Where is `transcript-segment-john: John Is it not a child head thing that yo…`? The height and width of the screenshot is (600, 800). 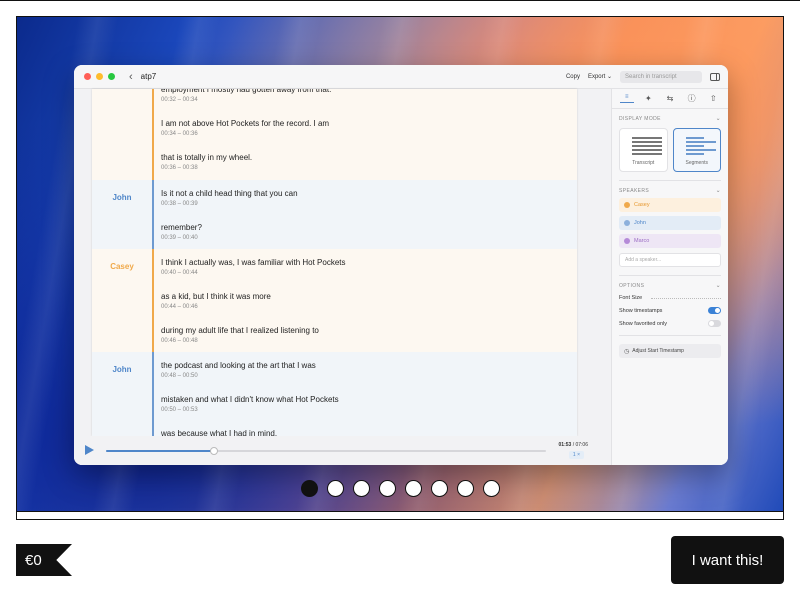 transcript-segment-john: John Is it not a child head thing that yo… is located at coordinates (334, 214).